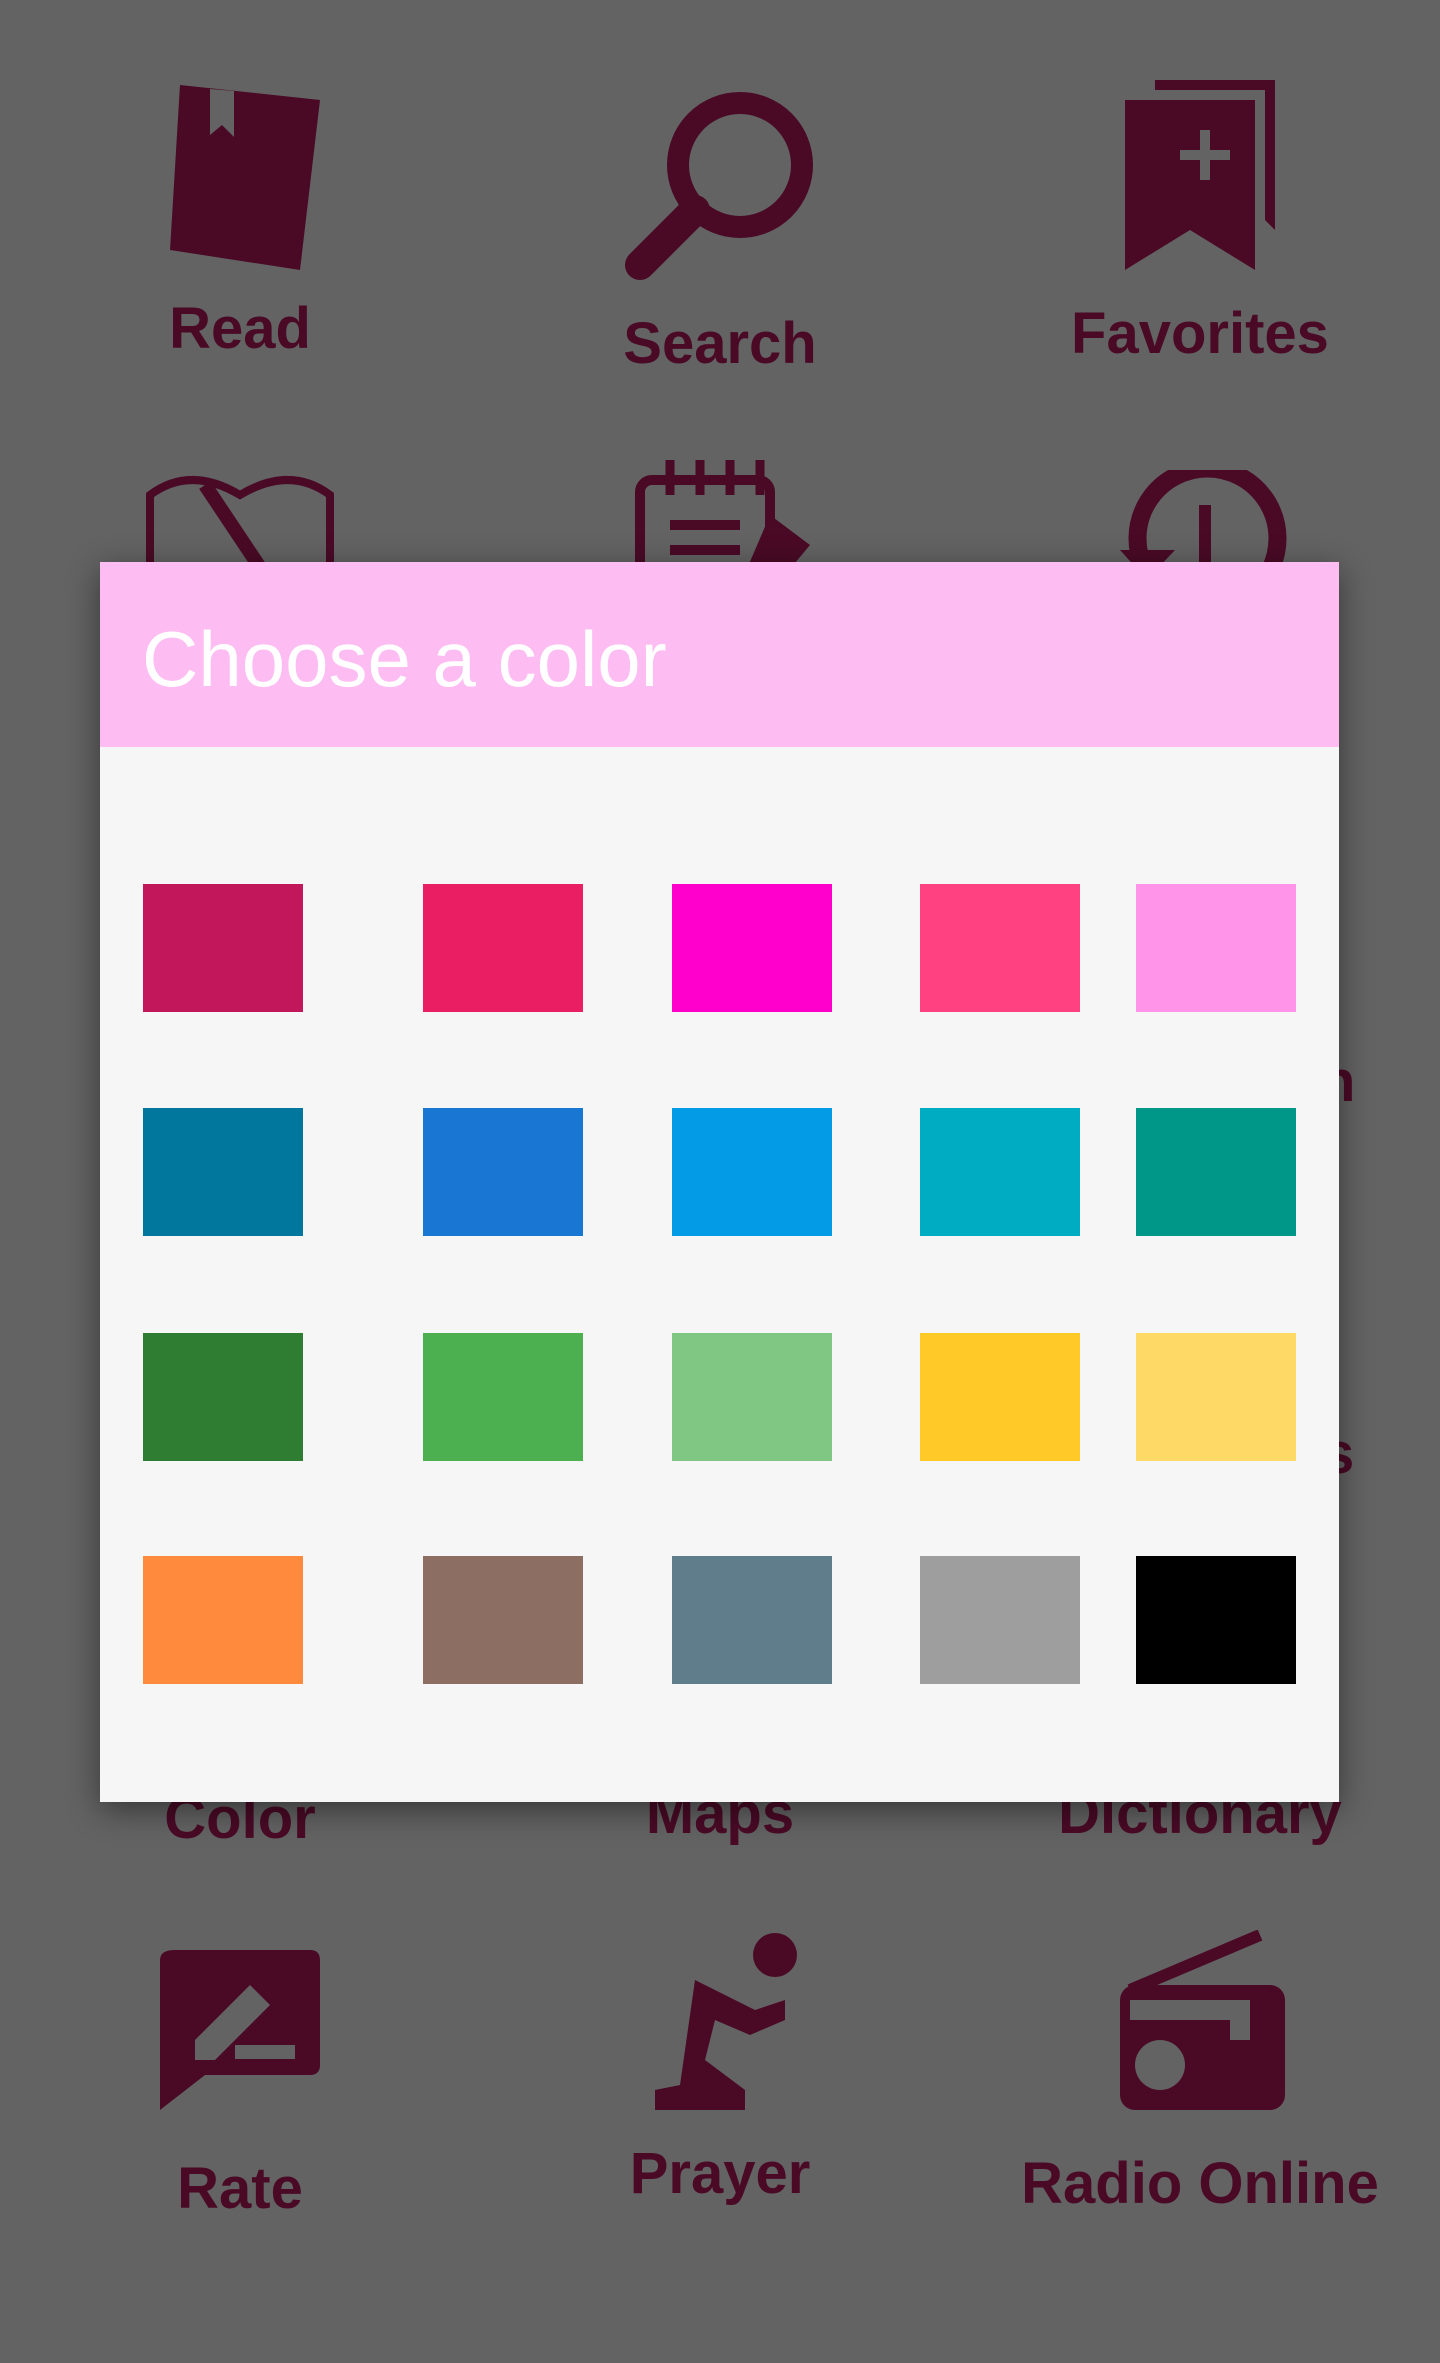  I want to click on menu-label-prayer: Prayer, so click(720, 2173).